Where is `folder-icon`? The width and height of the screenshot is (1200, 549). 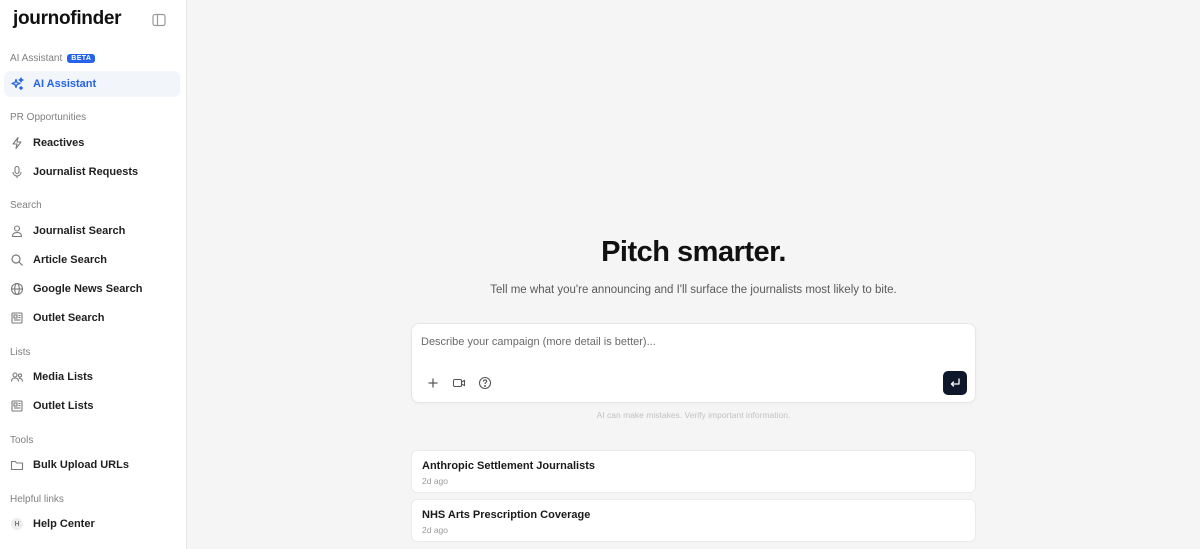
folder-icon is located at coordinates (17, 465).